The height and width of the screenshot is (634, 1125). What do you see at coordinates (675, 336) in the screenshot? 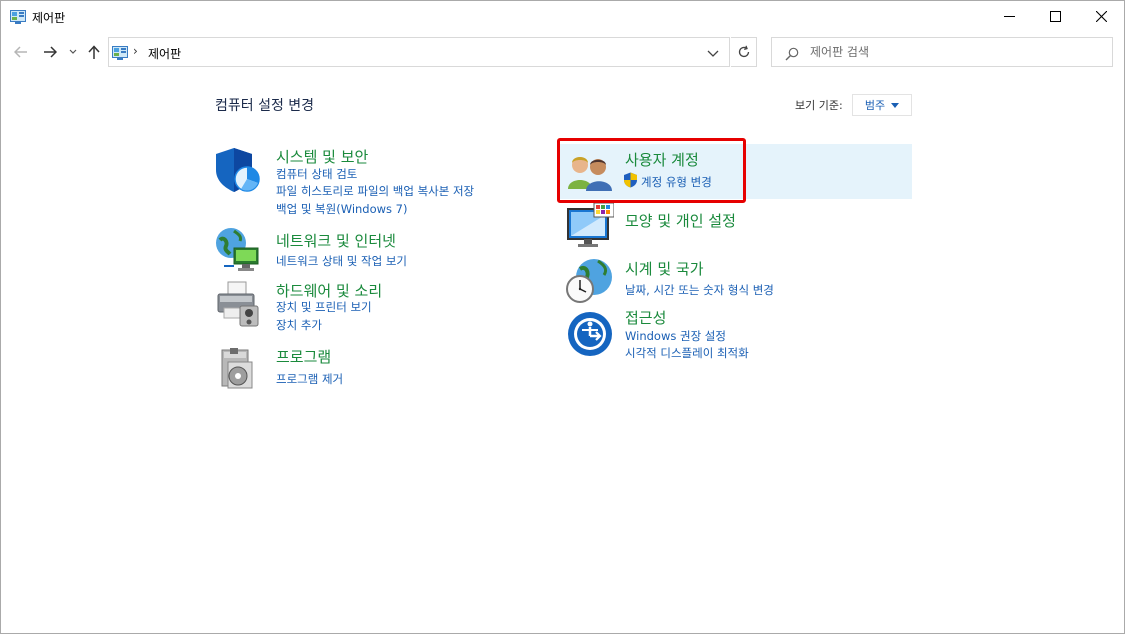
I see `link-recommended-settings: Windows 권장 설정` at bounding box center [675, 336].